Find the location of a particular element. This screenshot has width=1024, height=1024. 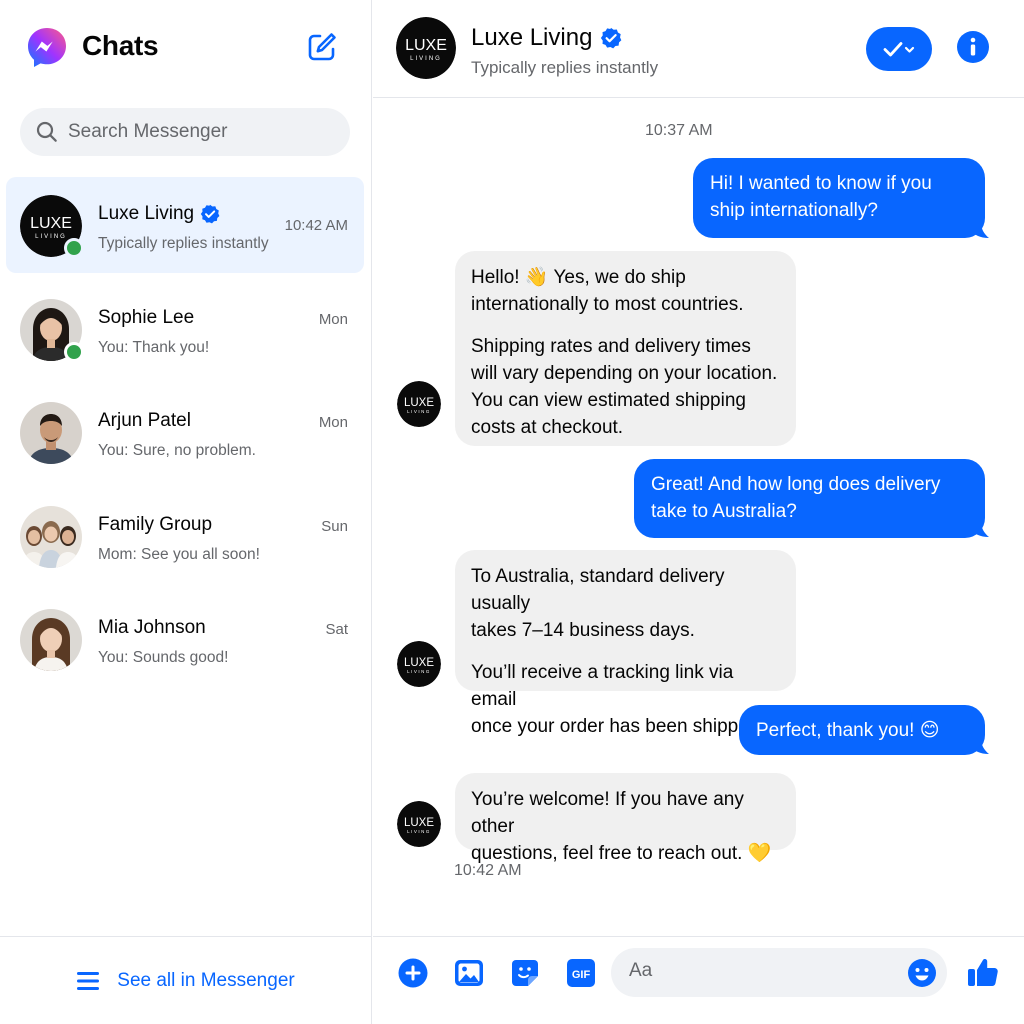

message-line: ship internationally? is located at coordinates (794, 210).